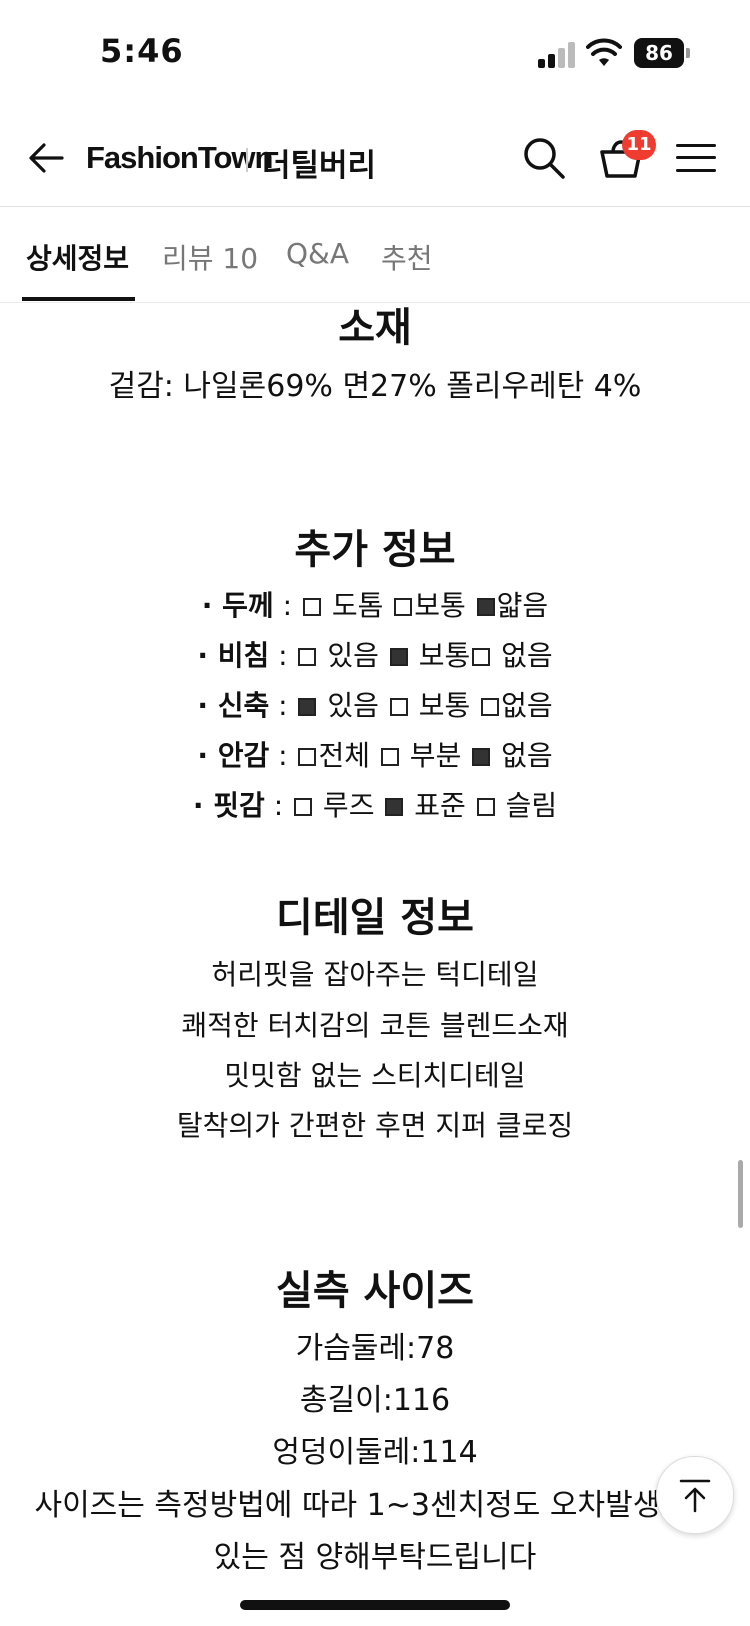 Image resolution: width=750 pixels, height=1626 pixels. I want to click on size-note: 사이즈는 측정방법에 따라 1~3센치정도 오차발생할수, so click(375, 1505).